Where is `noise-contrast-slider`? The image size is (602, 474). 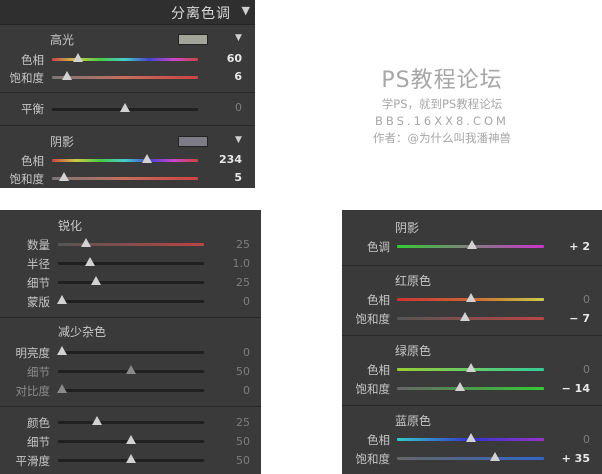 noise-contrast-slider is located at coordinates (131, 390).